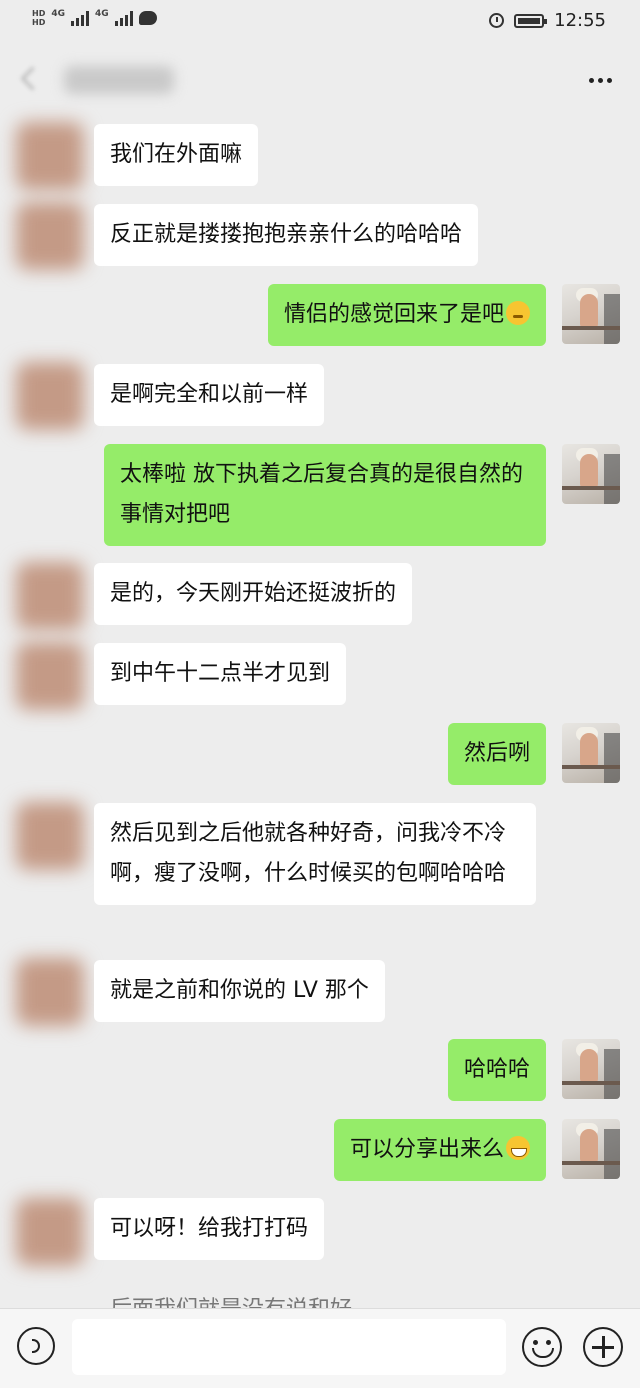 This screenshot has width=640, height=1388. What do you see at coordinates (320, 22) in the screenshot?
I see `status-bar: HD HD 4G 4G 12:55` at bounding box center [320, 22].